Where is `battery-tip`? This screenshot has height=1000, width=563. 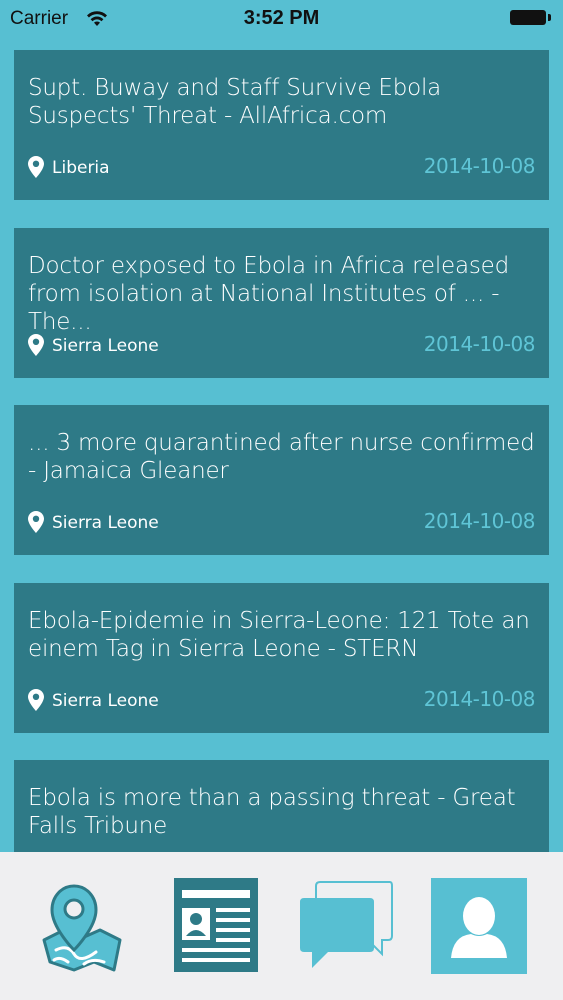
battery-tip is located at coordinates (549, 17).